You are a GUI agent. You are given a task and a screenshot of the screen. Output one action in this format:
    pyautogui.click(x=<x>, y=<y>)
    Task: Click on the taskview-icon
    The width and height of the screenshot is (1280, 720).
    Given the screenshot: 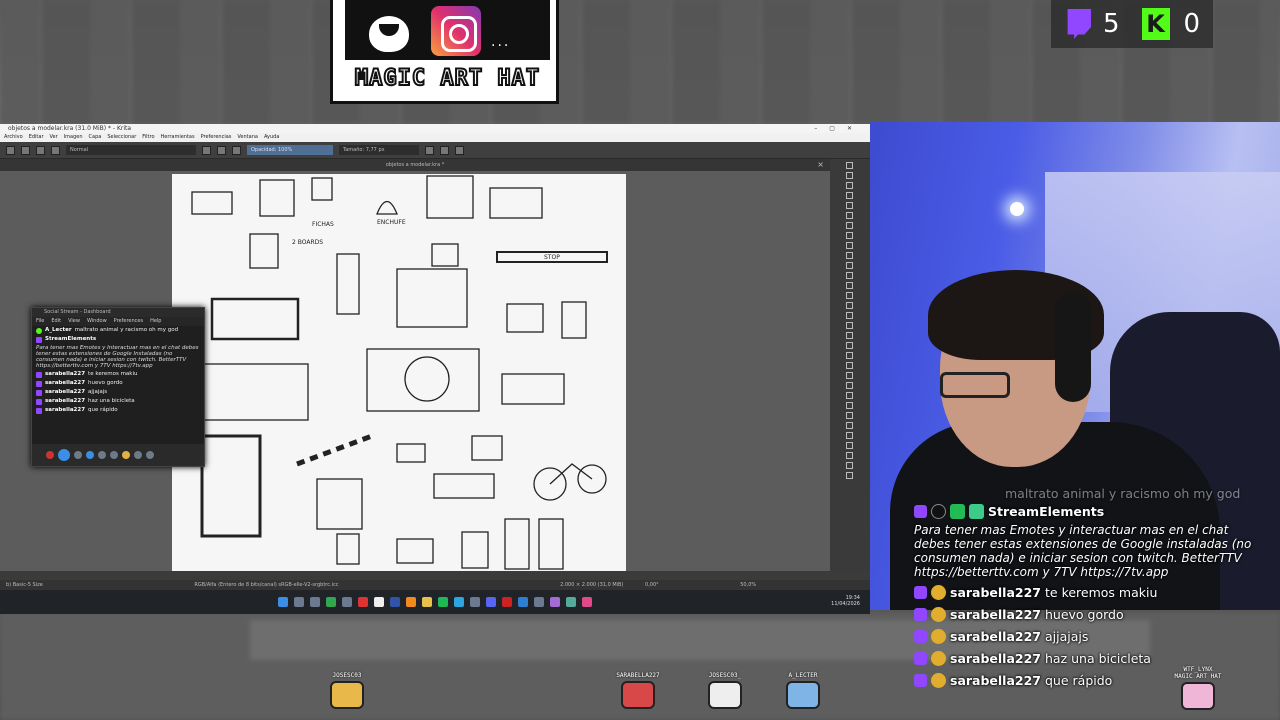 What is the action you would take?
    pyautogui.click(x=299, y=602)
    